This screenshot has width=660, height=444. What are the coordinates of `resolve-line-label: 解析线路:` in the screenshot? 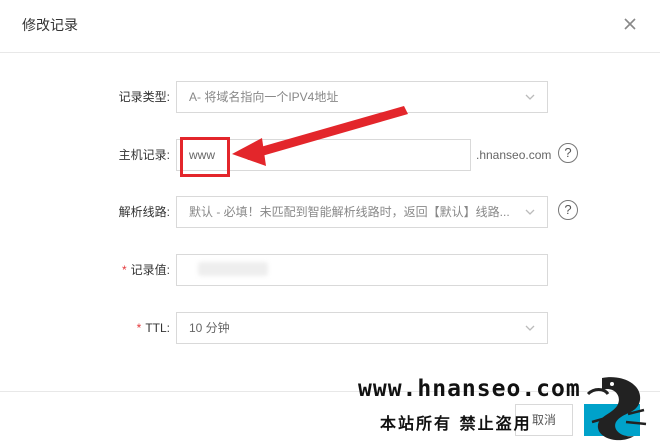 It's located at (144, 212).